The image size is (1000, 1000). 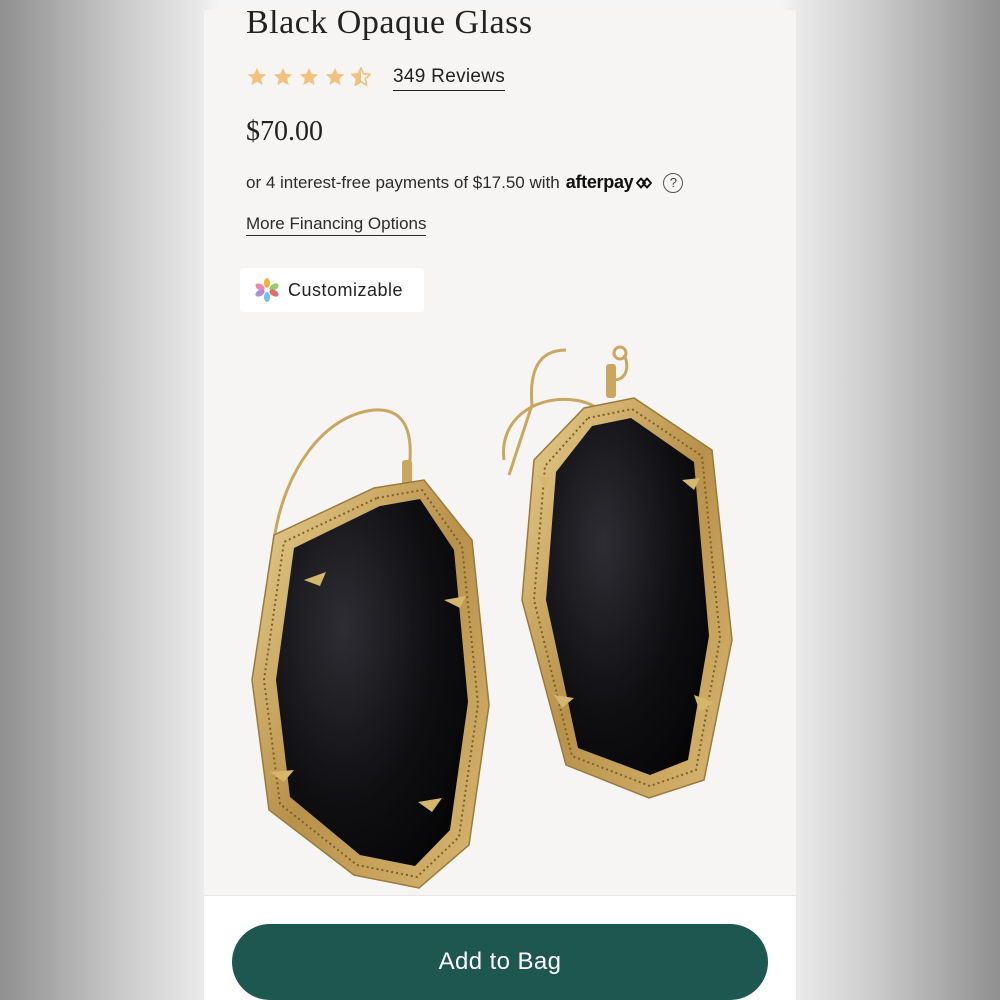 What do you see at coordinates (673, 182) in the screenshot?
I see `help-icon: ?` at bounding box center [673, 182].